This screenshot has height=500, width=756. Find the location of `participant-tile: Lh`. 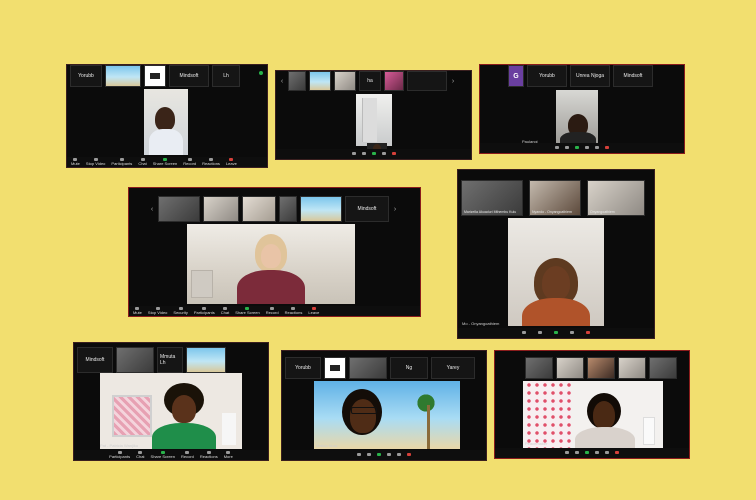

participant-tile: Lh is located at coordinates (226, 76).